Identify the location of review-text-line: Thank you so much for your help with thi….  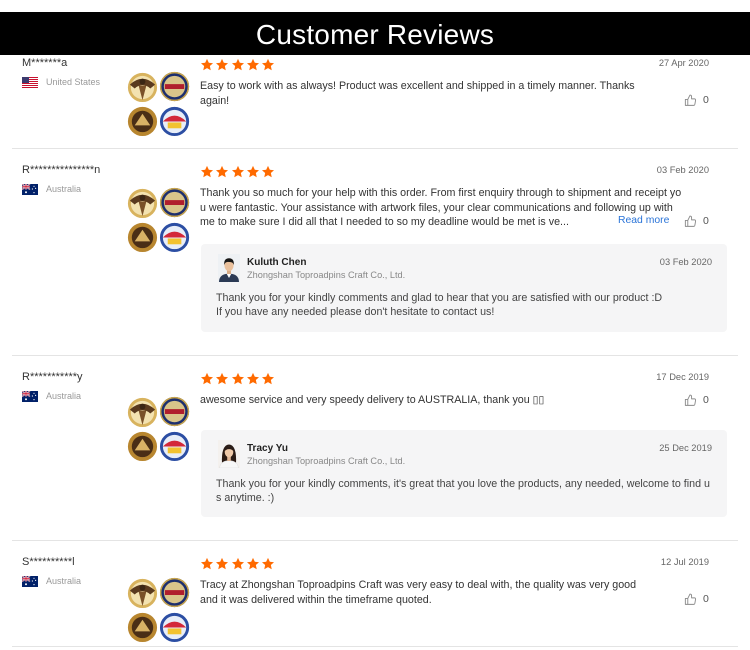
(441, 193).